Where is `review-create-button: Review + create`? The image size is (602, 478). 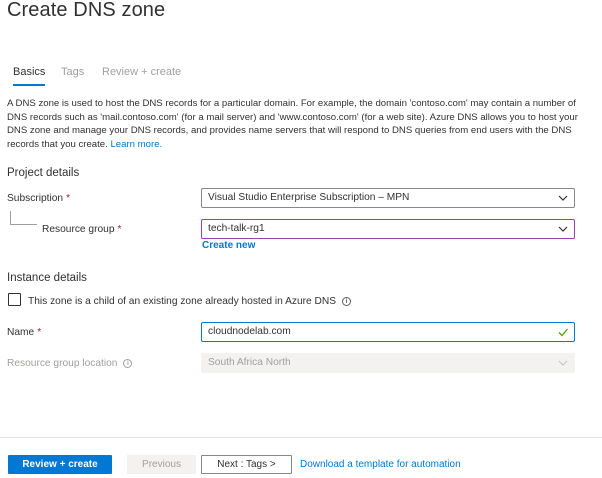 review-create-button: Review + create is located at coordinates (60, 464).